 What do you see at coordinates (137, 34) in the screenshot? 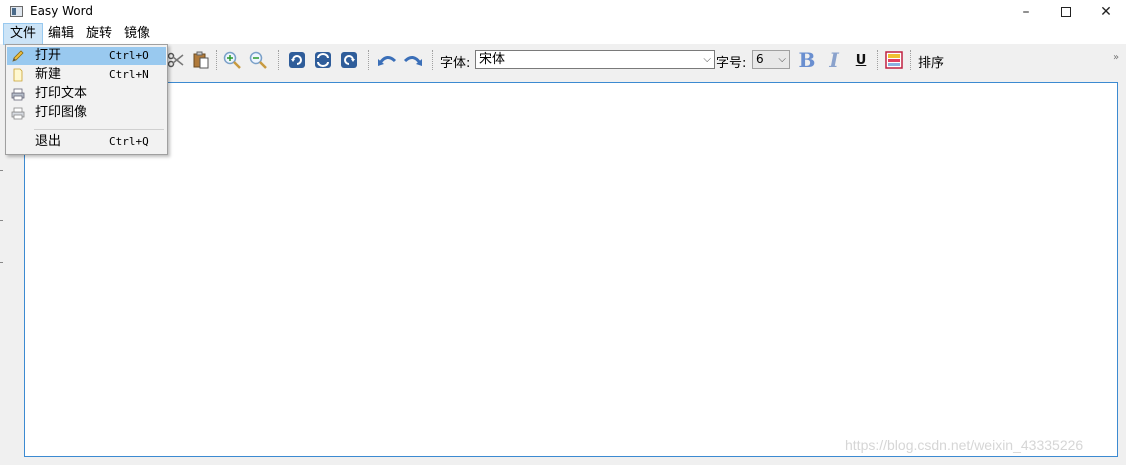
I see `menu-mirror: 镜像` at bounding box center [137, 34].